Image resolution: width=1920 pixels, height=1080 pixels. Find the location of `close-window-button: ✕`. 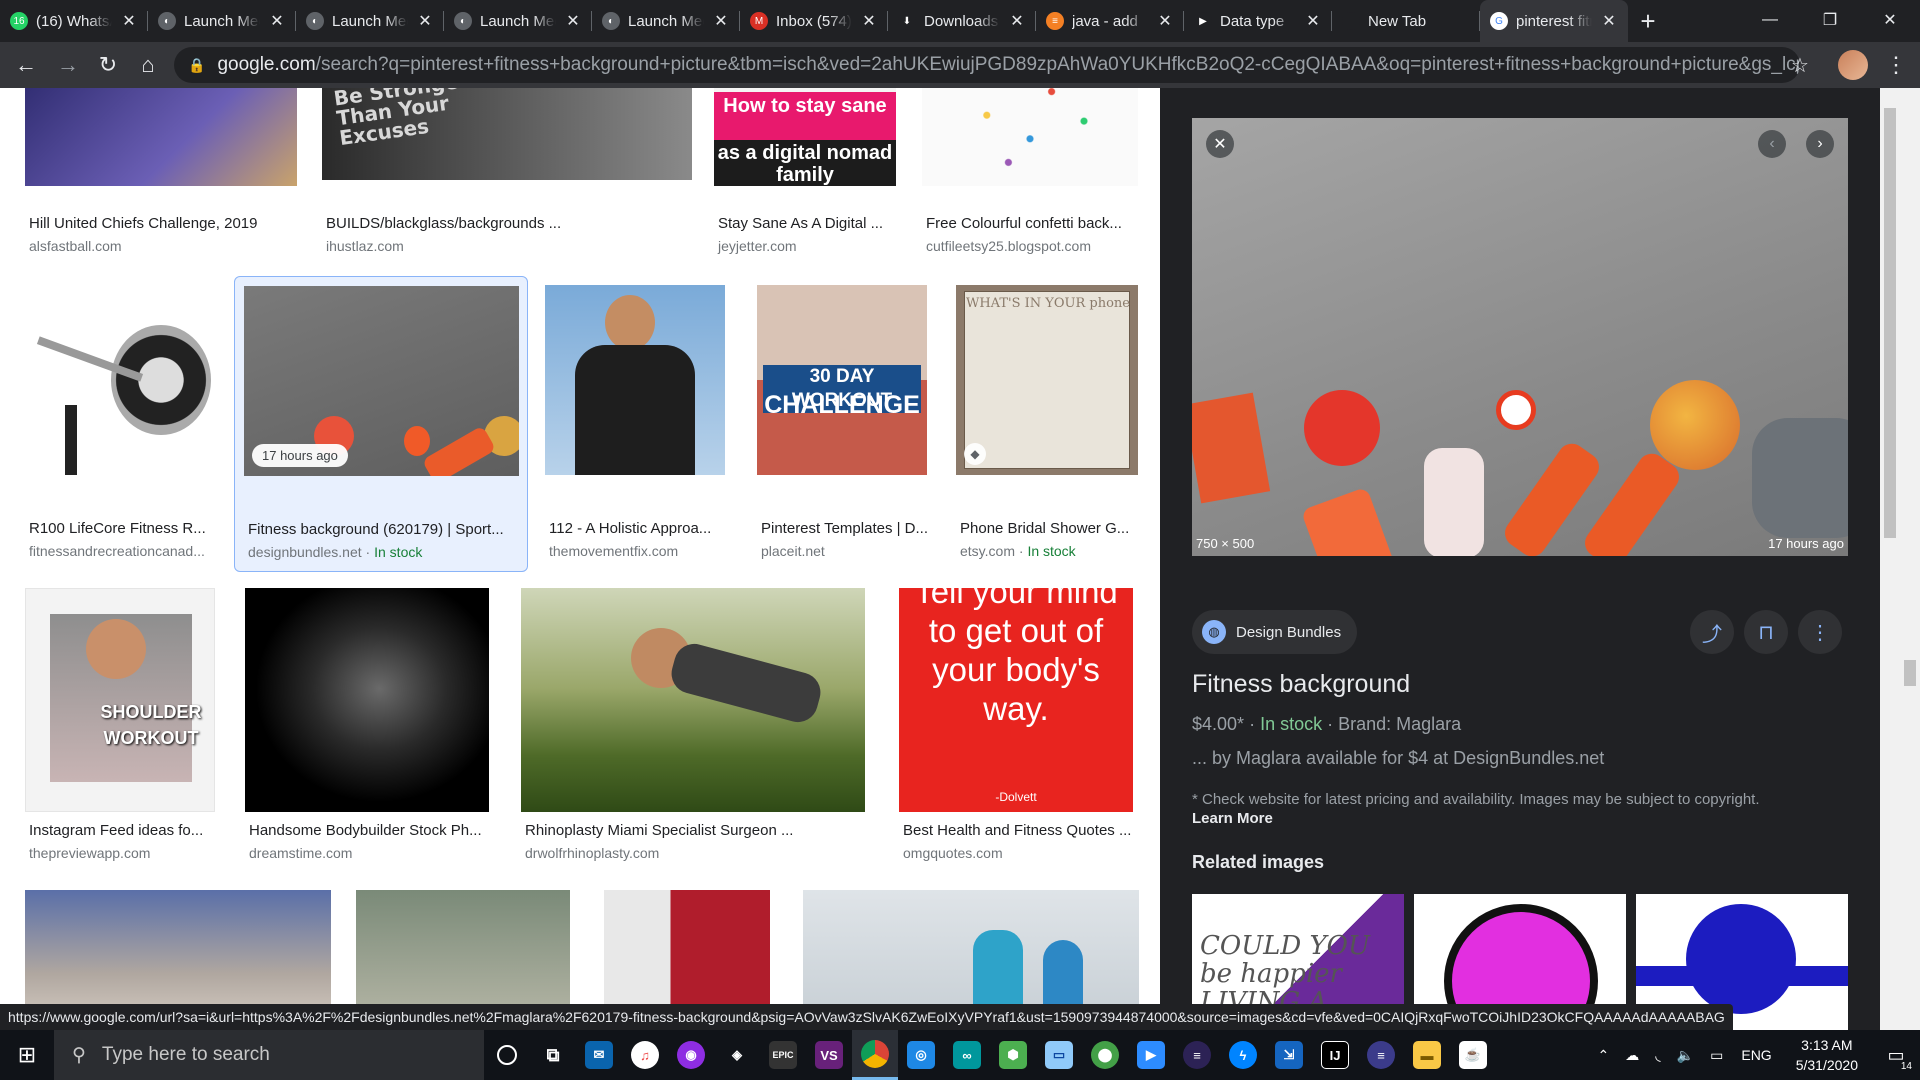

close-window-button: ✕ is located at coordinates (1890, 20).